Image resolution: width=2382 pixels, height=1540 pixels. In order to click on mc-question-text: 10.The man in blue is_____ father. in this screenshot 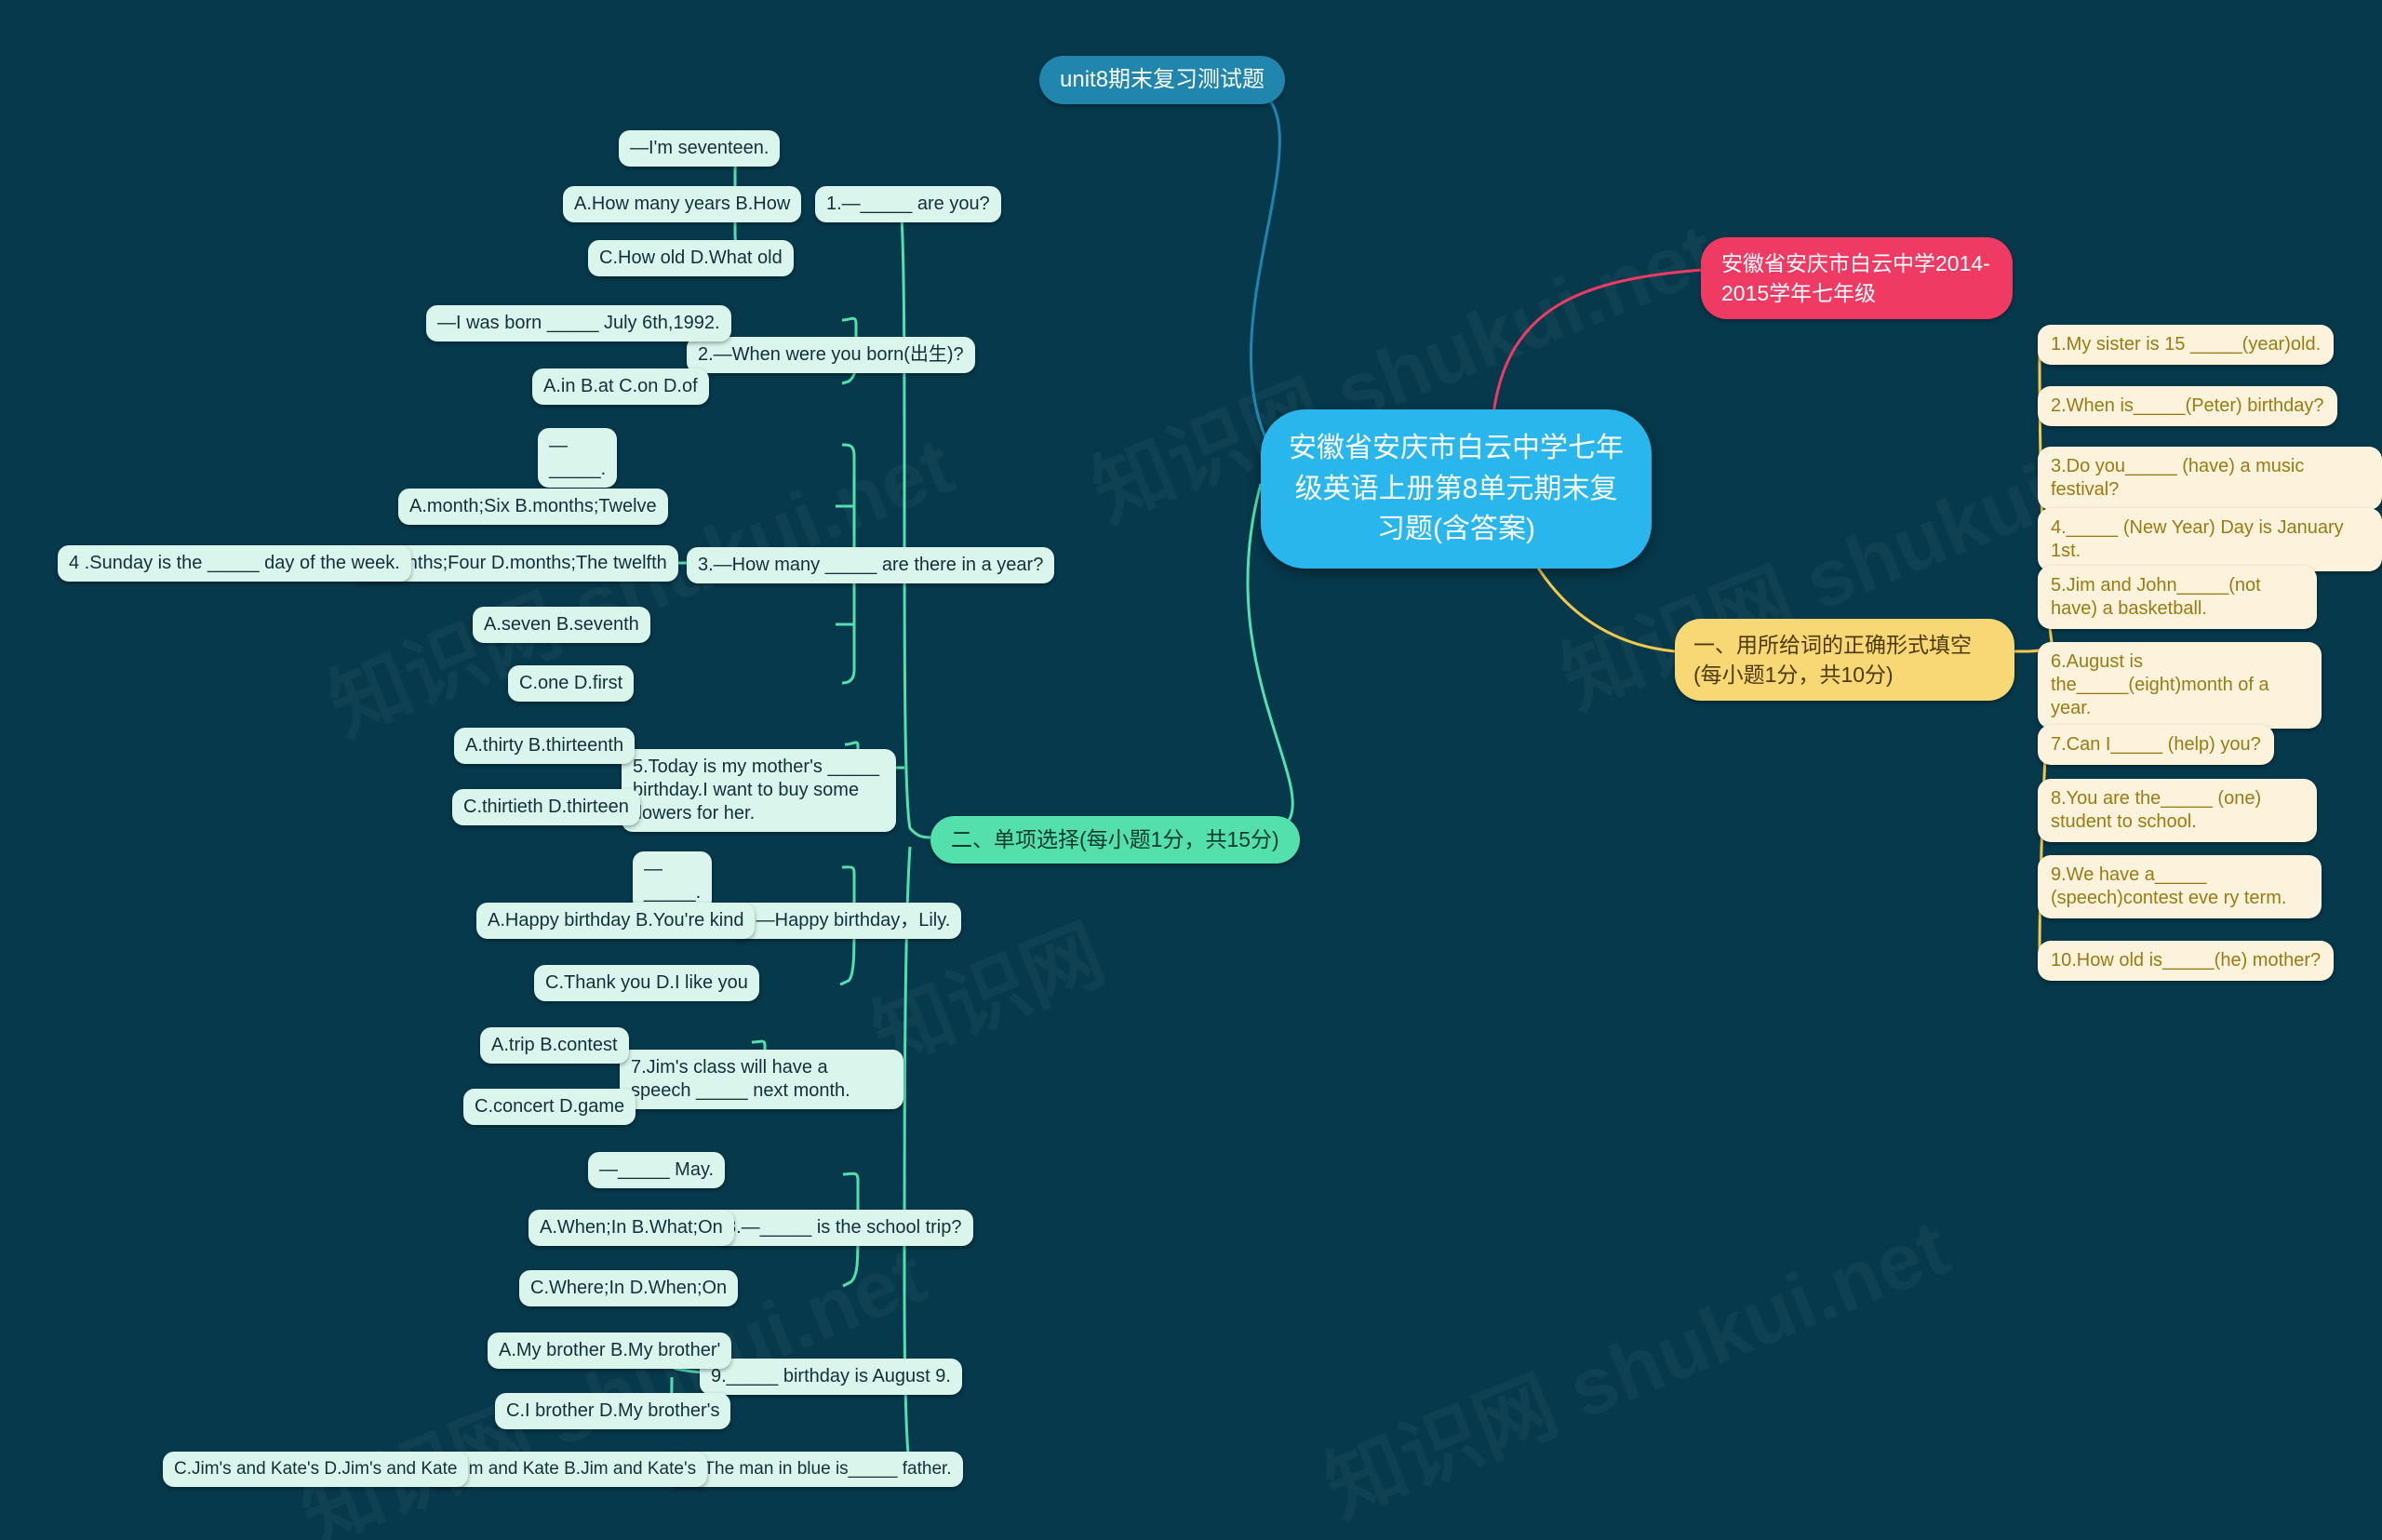, I will do `click(815, 1469)`.